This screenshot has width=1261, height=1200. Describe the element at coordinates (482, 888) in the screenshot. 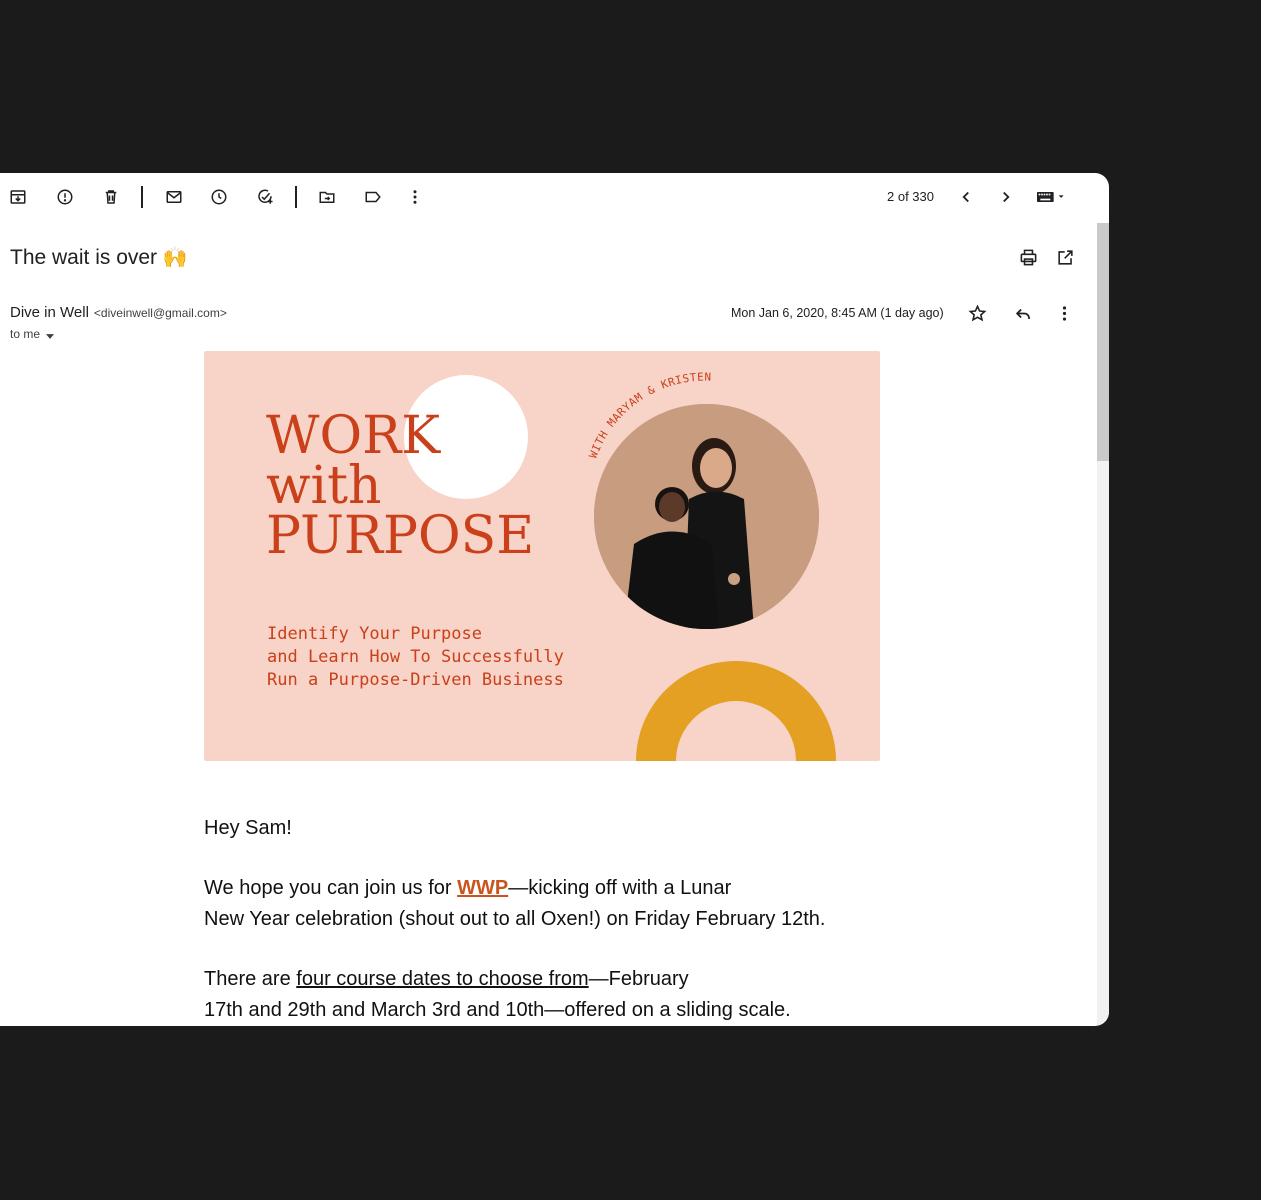

I see `wwp-link: WWP` at that location.